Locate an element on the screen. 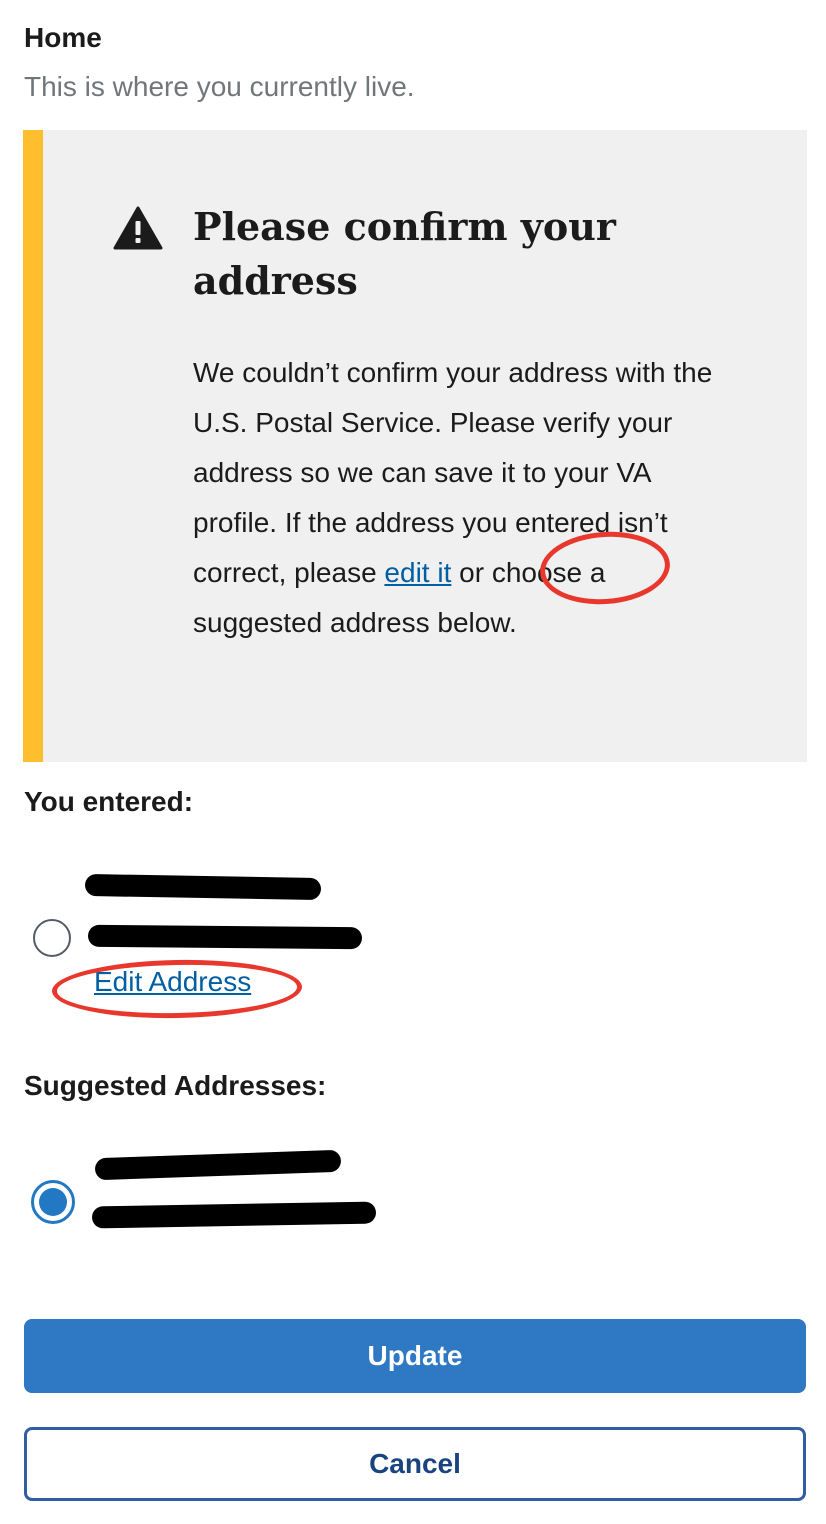 This screenshot has height=1524, width=826. edit-address-annotation-circle is located at coordinates (177, 989).